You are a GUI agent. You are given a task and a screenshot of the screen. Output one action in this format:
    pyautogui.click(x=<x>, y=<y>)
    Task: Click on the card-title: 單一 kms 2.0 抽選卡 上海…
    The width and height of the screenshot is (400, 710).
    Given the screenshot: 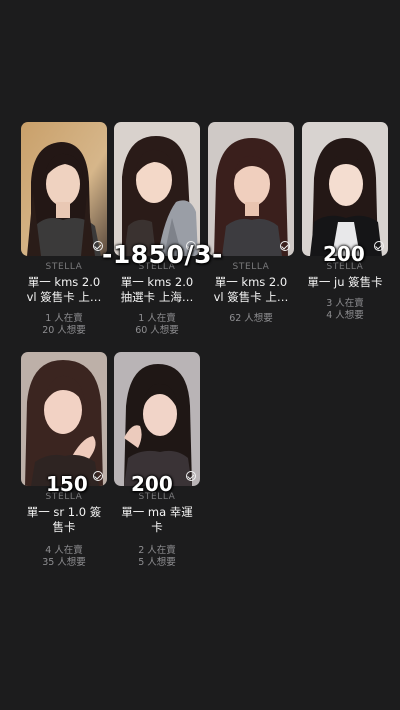 What is the action you would take?
    pyautogui.click(x=157, y=290)
    